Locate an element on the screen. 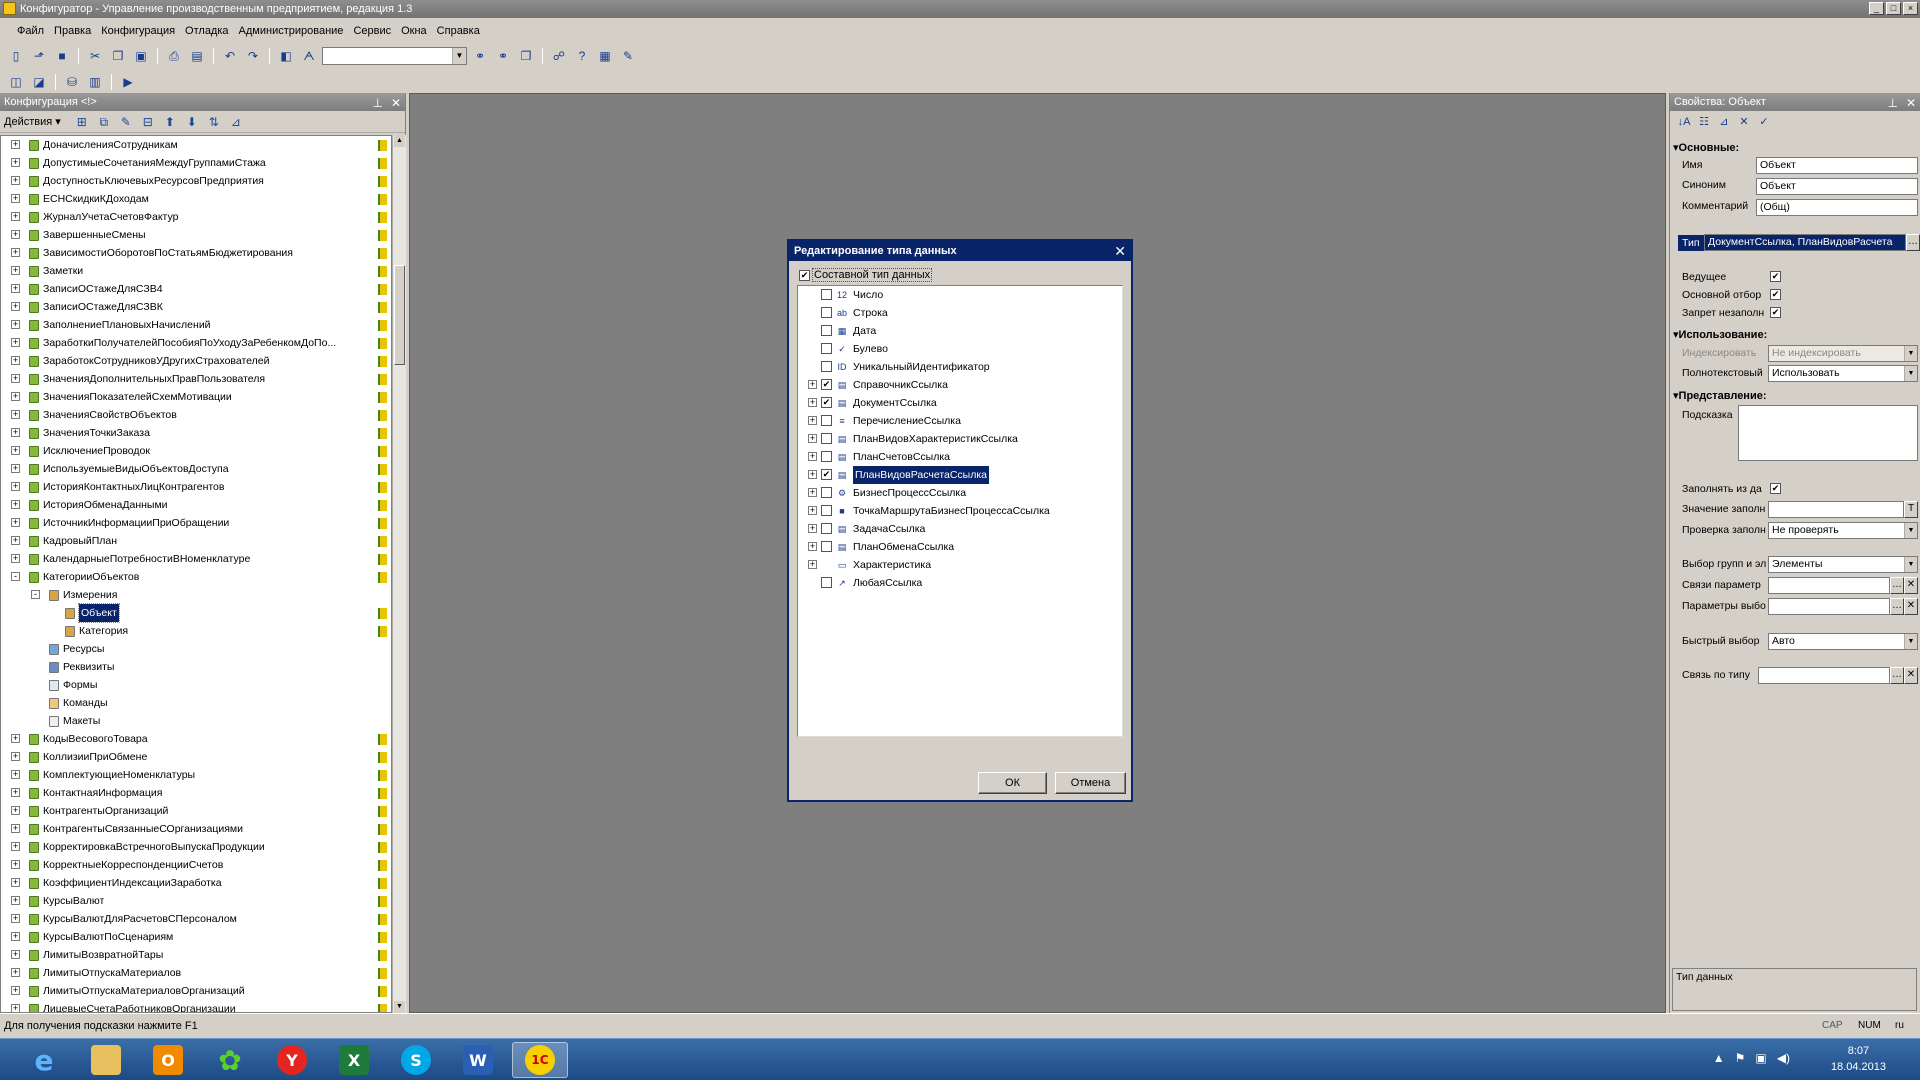  tree-item: + КонтактнаяИнформация is located at coordinates (196, 793).